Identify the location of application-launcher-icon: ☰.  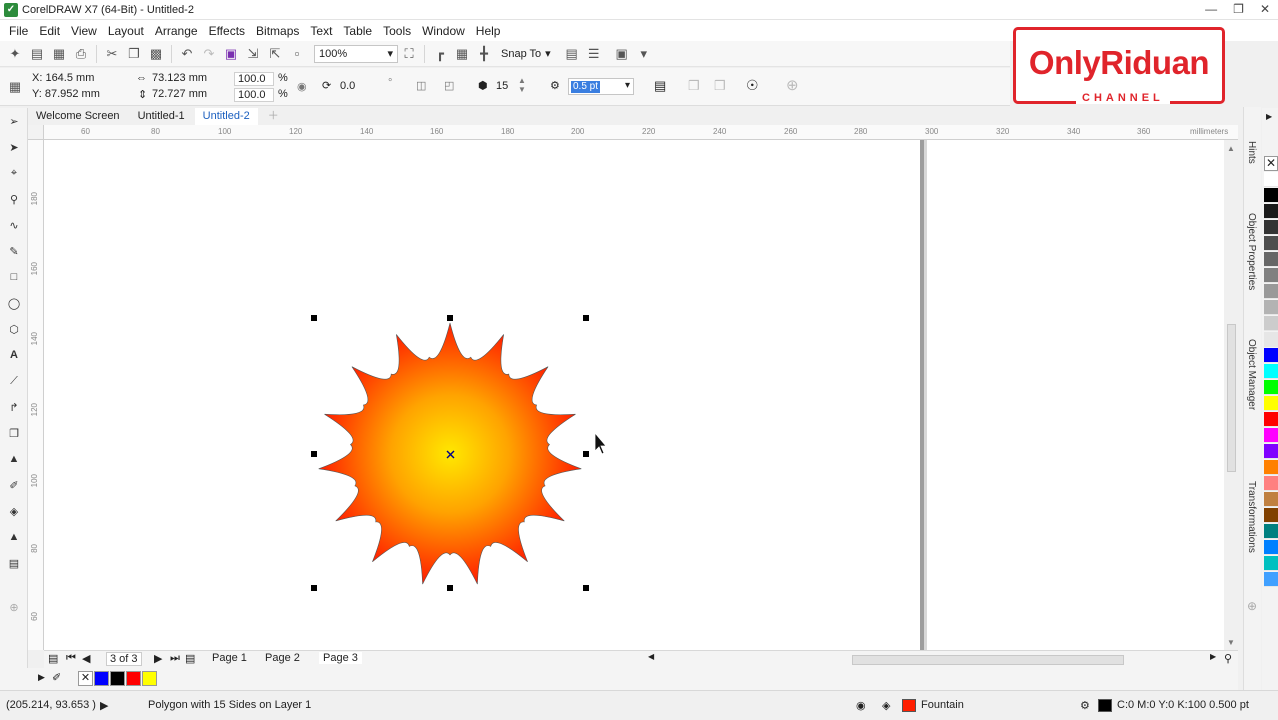
(594, 54).